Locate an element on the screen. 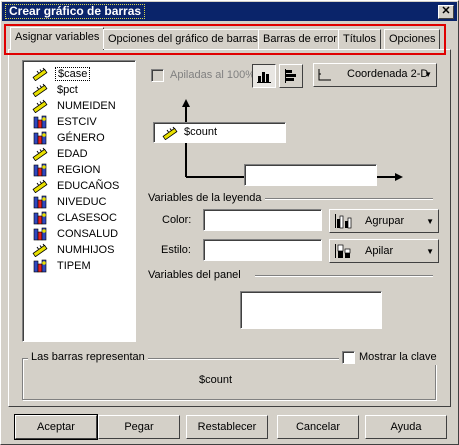 Image resolution: width=459 pixels, height=445 pixels. variable-name: EDUCAÑOS is located at coordinates (88, 186).